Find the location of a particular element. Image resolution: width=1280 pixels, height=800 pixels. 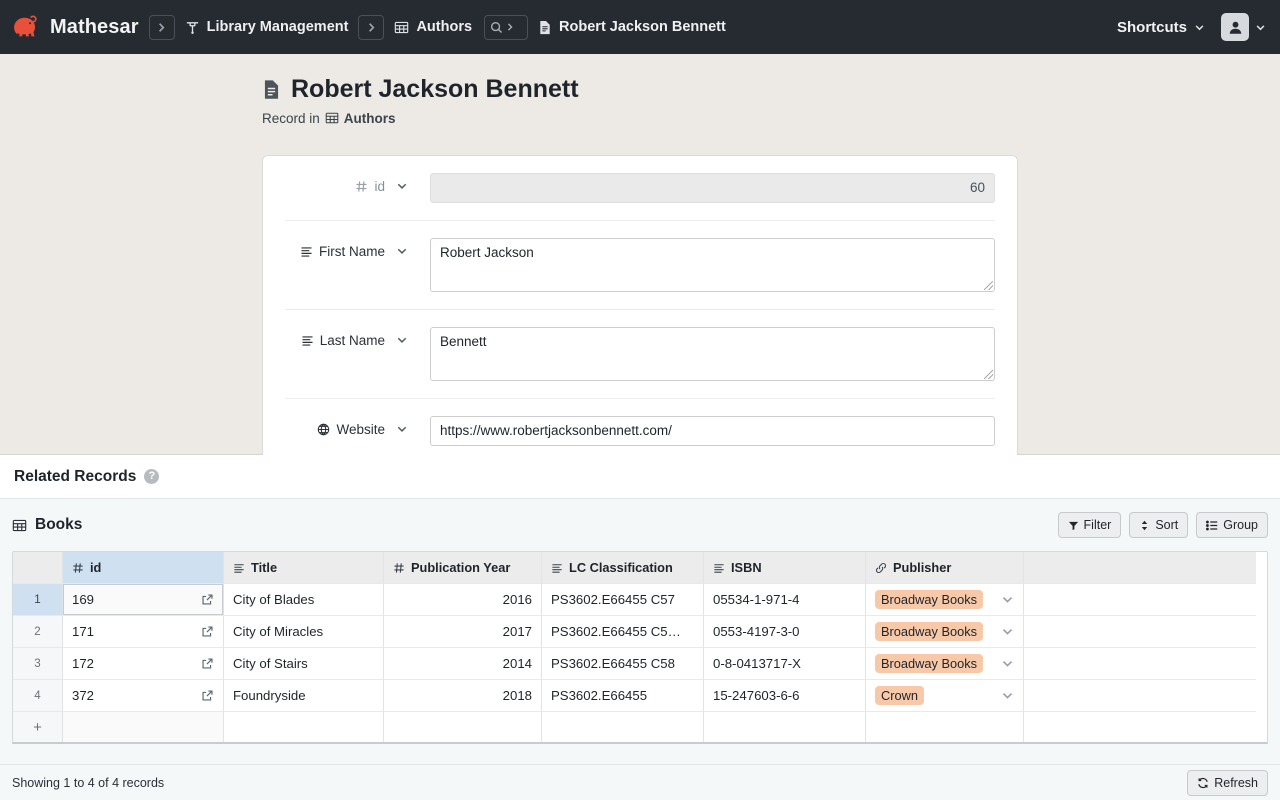

cell-publication-year: 2018 is located at coordinates (463, 695).